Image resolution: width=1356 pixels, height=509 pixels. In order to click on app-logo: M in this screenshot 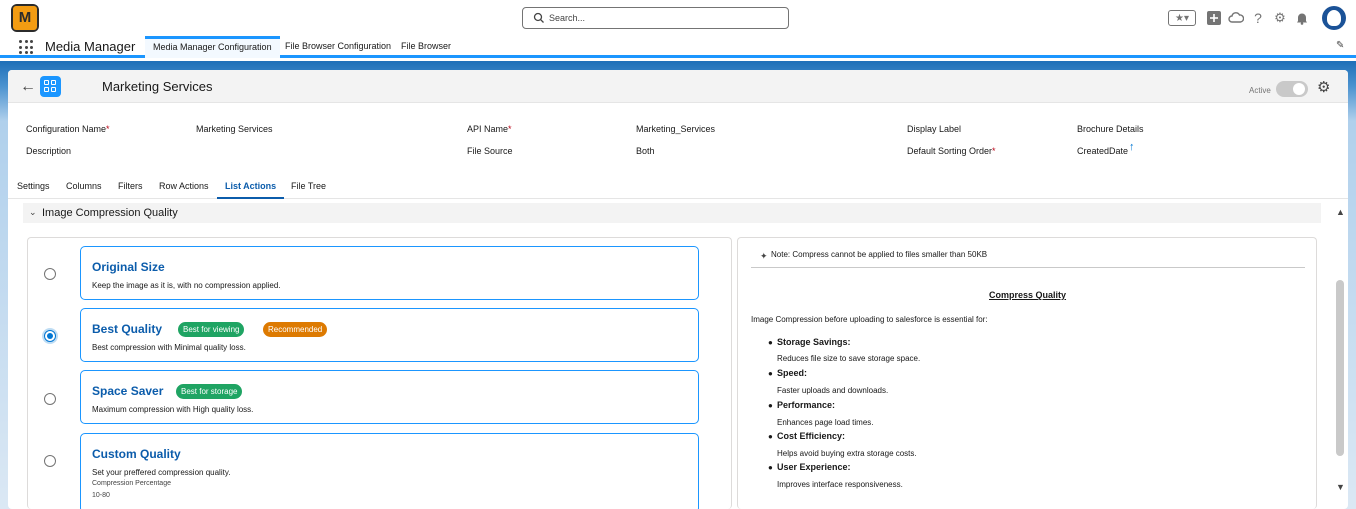, I will do `click(25, 18)`.